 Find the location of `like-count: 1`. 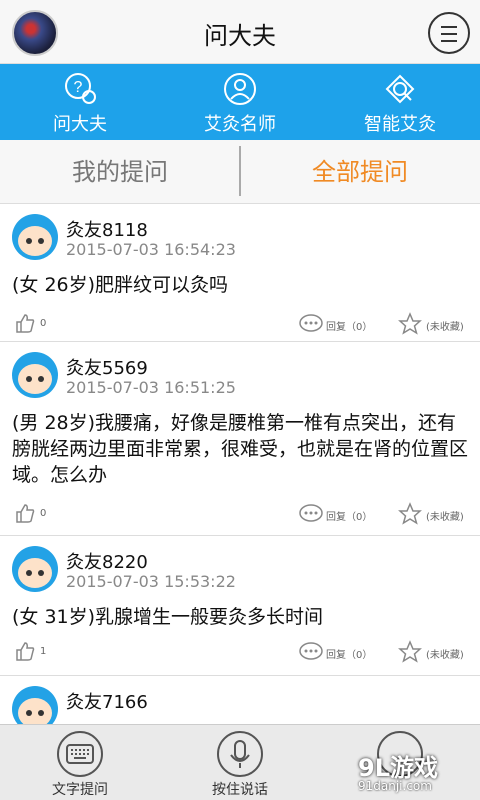

like-count: 1 is located at coordinates (43, 651).